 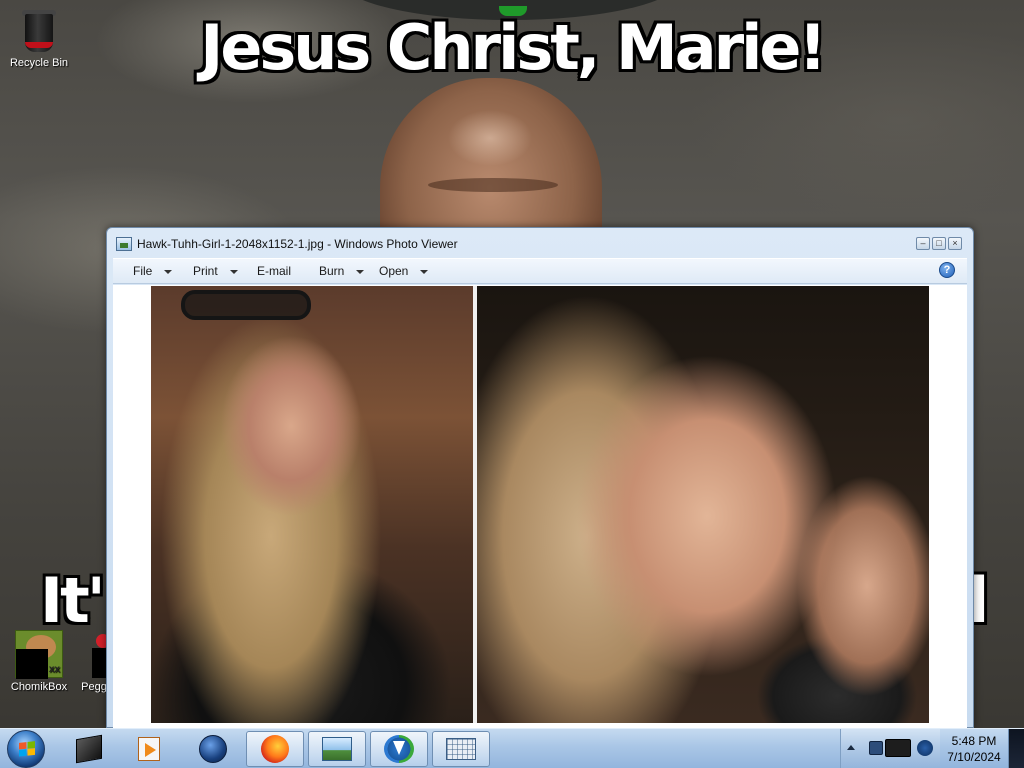 I want to click on internet-download-manager-icon, so click(x=399, y=749).